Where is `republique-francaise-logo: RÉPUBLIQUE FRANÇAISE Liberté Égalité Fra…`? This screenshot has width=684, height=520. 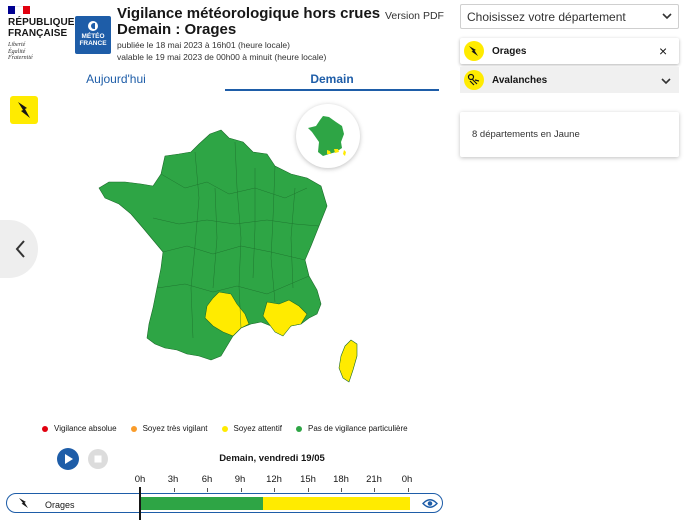 republique-francaise-logo: RÉPUBLIQUE FRANÇAISE Liberté Égalité Fra… is located at coordinates (41, 35).